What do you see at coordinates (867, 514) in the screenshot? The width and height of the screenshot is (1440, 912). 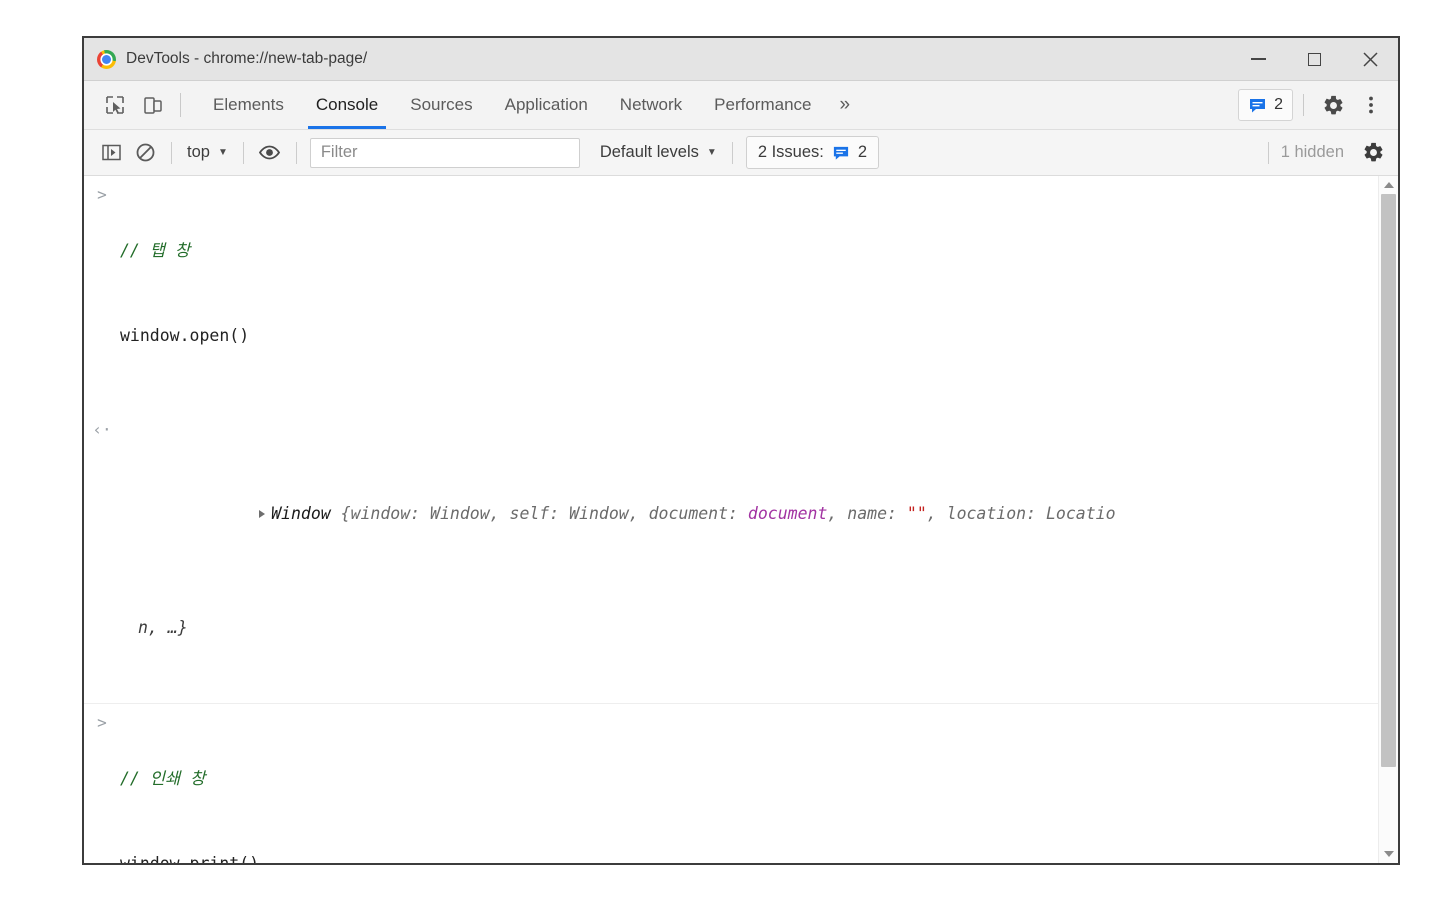 I see `object-part-2: , name:` at bounding box center [867, 514].